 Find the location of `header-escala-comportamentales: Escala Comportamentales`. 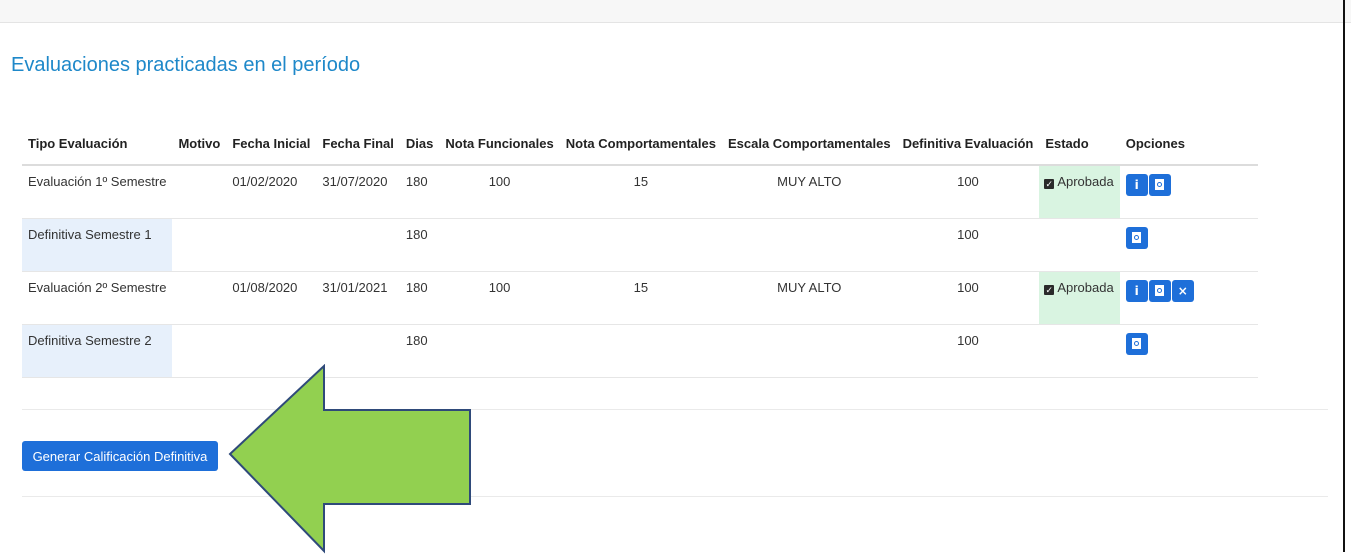

header-escala-comportamentales: Escala Comportamentales is located at coordinates (809, 149).